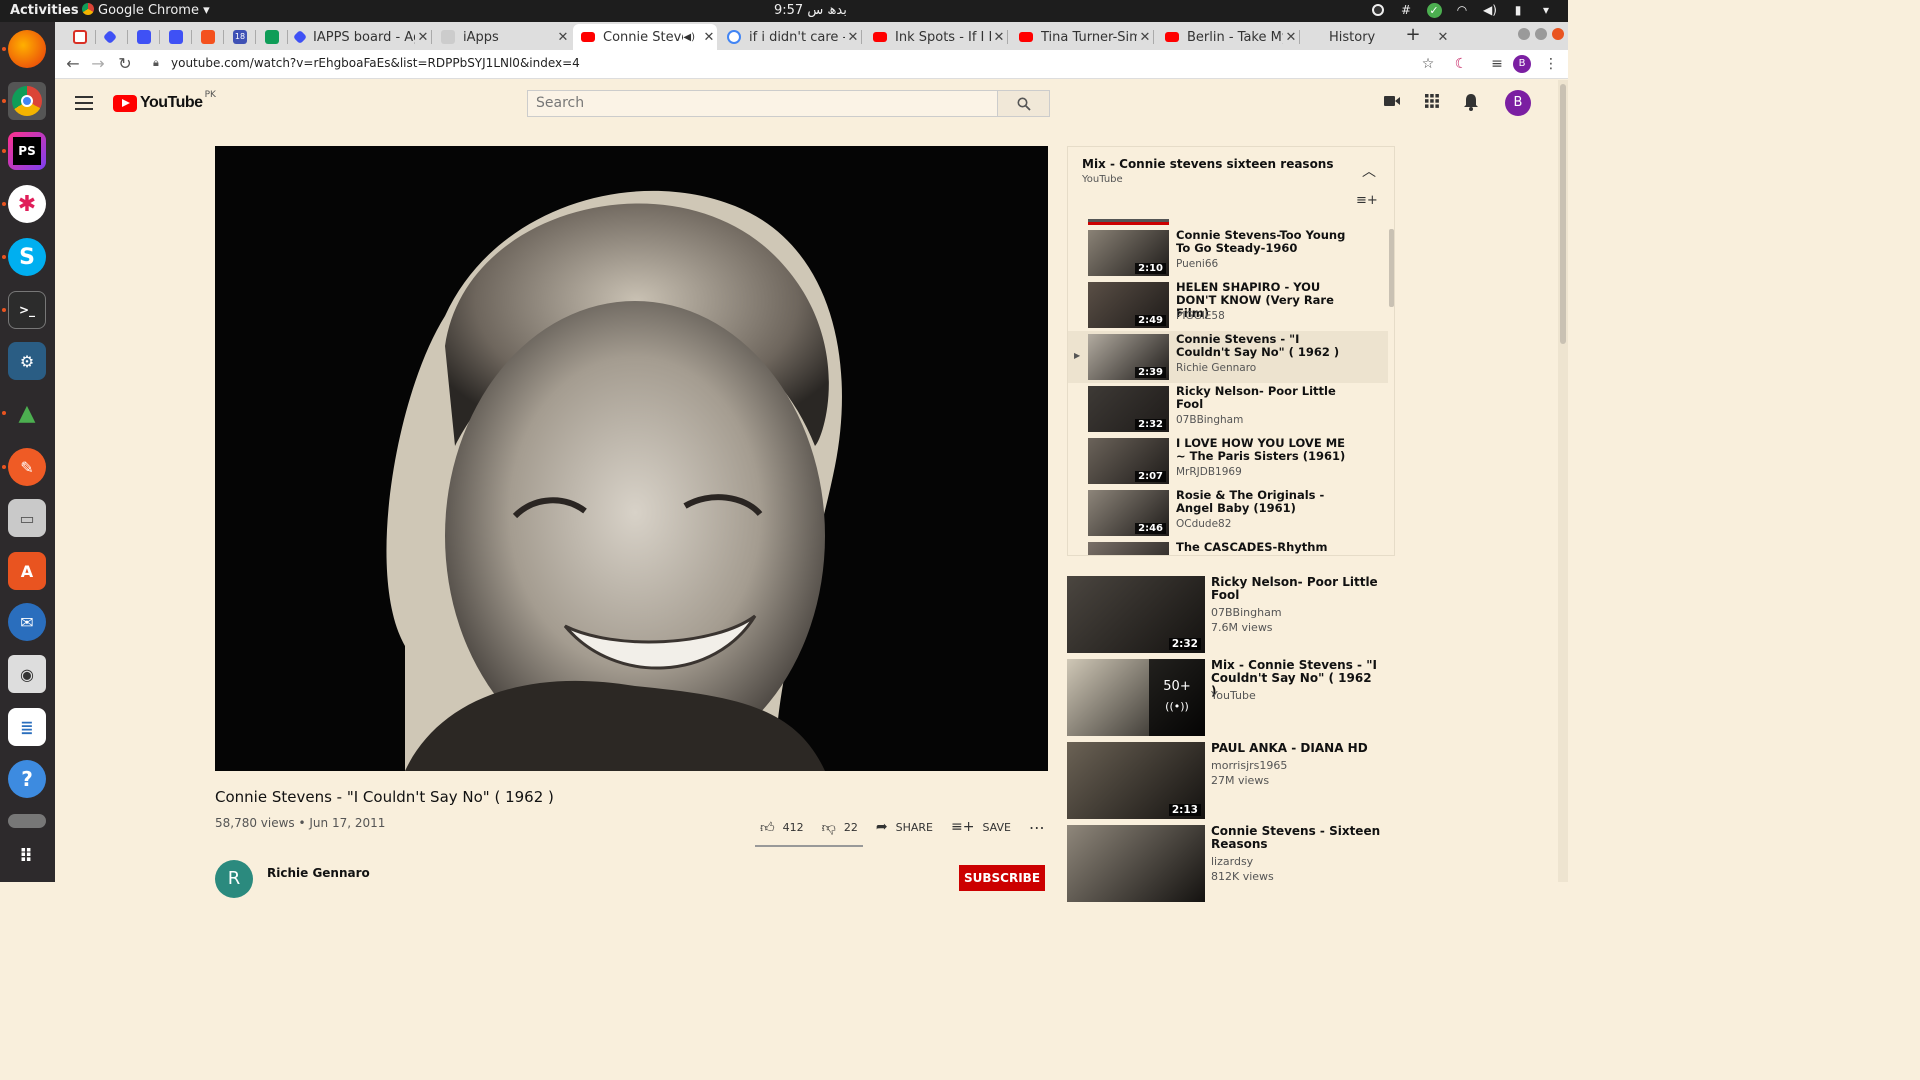 This screenshot has width=1920, height=1080. Describe the element at coordinates (1434, 10) in the screenshot. I see `check-icon: ✓` at that location.